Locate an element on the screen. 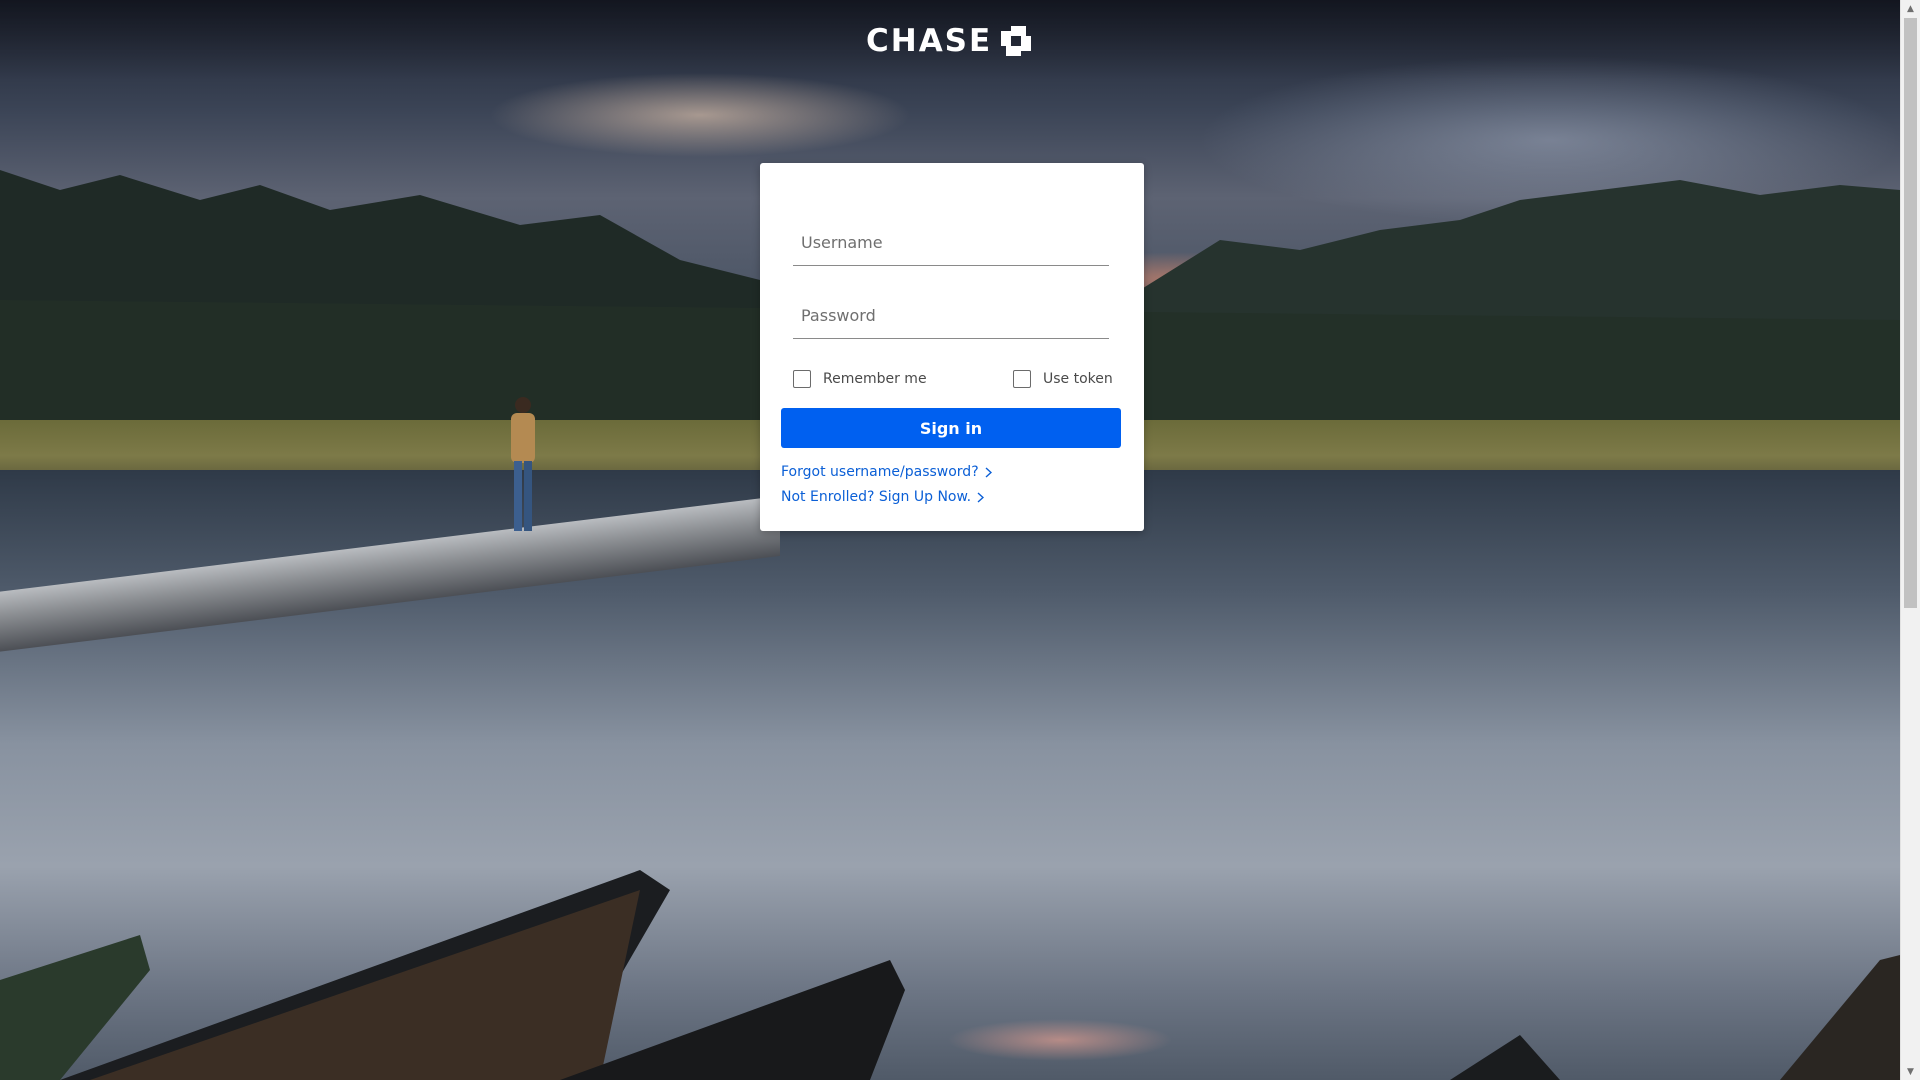 The image size is (1920, 1080). forgot-credentials-link: Forgot username/password? is located at coordinates (886, 472).